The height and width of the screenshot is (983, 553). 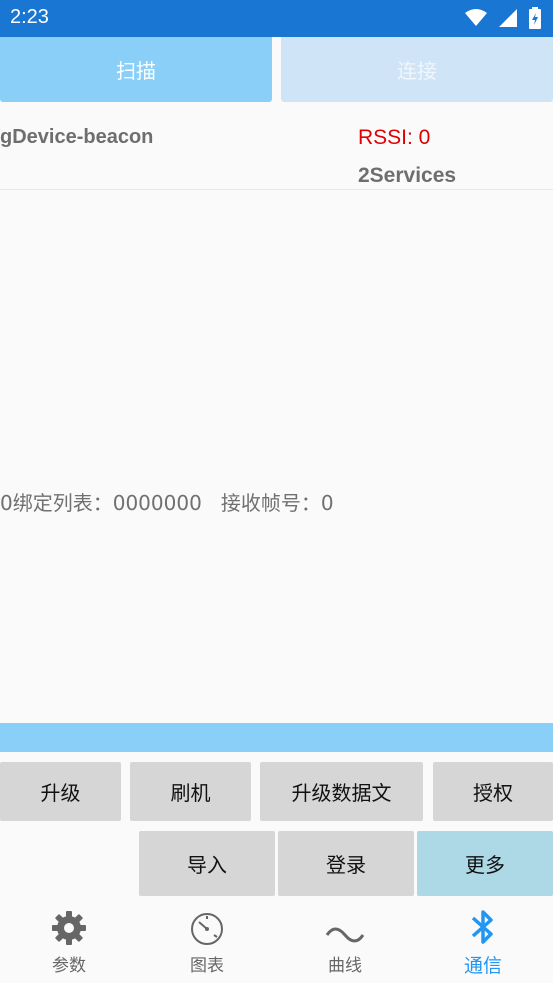 I want to click on scan-button: 扫描, so click(x=136, y=69).